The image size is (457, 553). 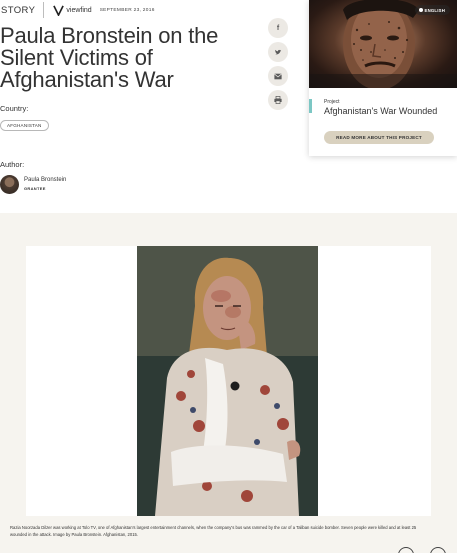 What do you see at coordinates (18, 10) in the screenshot?
I see `section-label: STORY` at bounding box center [18, 10].